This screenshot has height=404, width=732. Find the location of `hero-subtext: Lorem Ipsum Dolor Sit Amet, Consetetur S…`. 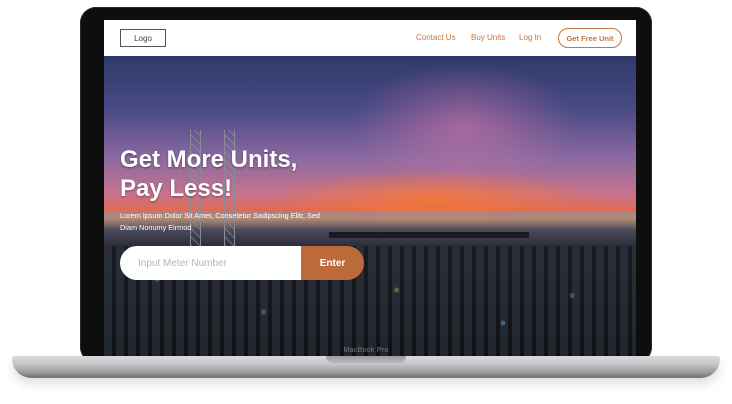

hero-subtext: Lorem Ipsum Dolor Sit Amet, Consetetur S… is located at coordinates (245, 222).